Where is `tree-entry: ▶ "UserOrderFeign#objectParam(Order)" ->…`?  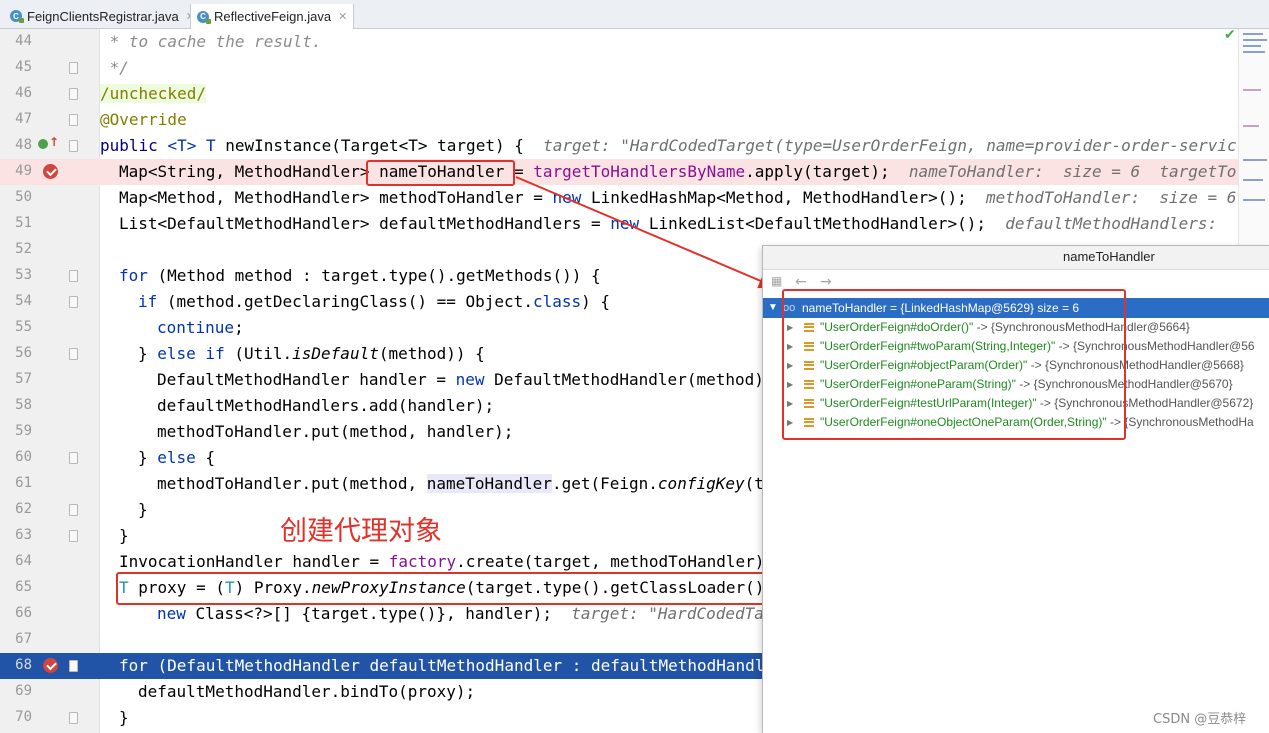 tree-entry: ▶ "UserOrderFeign#objectParam(Order)" ->… is located at coordinates (1016, 365).